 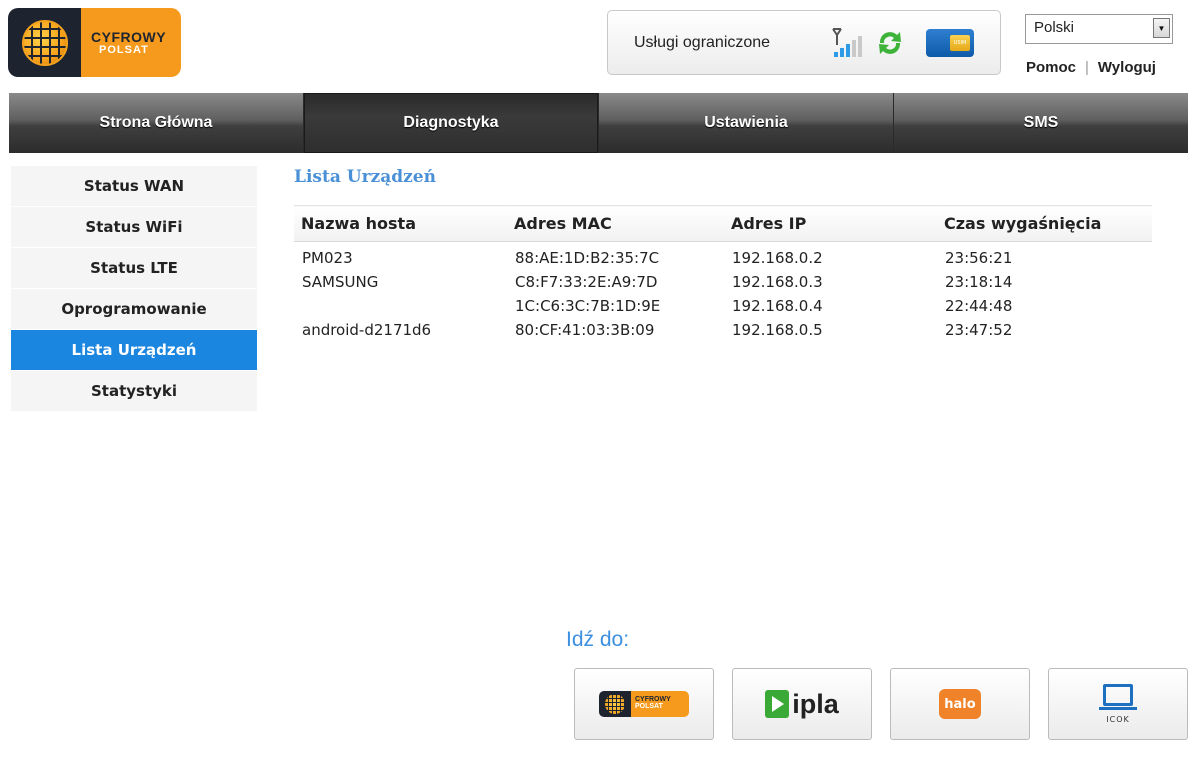 What do you see at coordinates (804, 42) in the screenshot?
I see `connection-status-box: Usługi ograniczone USIM` at bounding box center [804, 42].